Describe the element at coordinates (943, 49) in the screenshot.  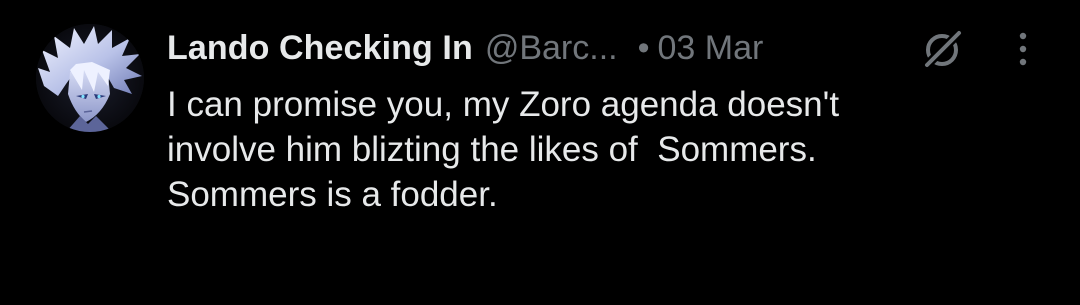
I see `grok-icon` at that location.